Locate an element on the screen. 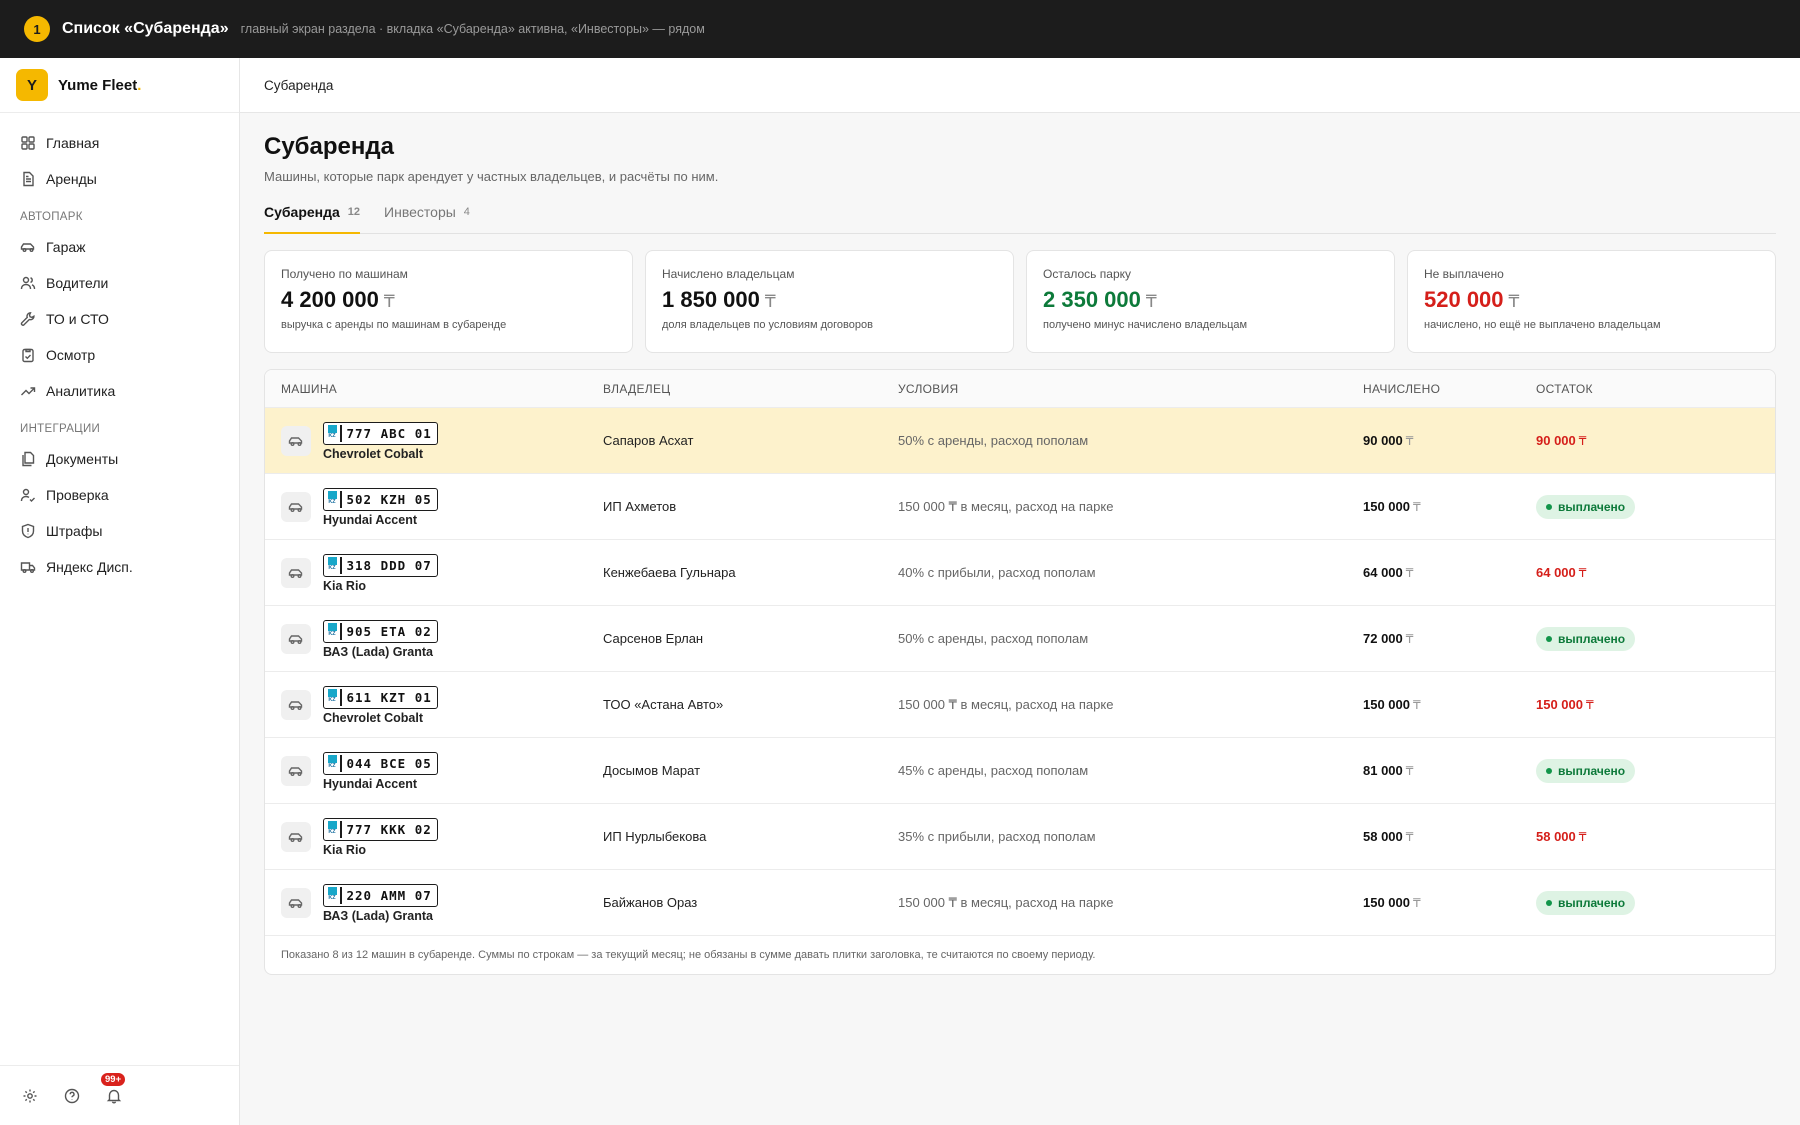 This screenshot has height=1125, width=1800. sidebar-item-label: Осмотр is located at coordinates (71, 355).